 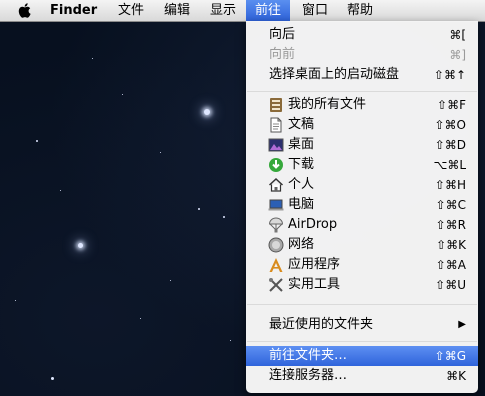 What do you see at coordinates (301, 144) in the screenshot?
I see `menu-item-label: 桌面` at bounding box center [301, 144].